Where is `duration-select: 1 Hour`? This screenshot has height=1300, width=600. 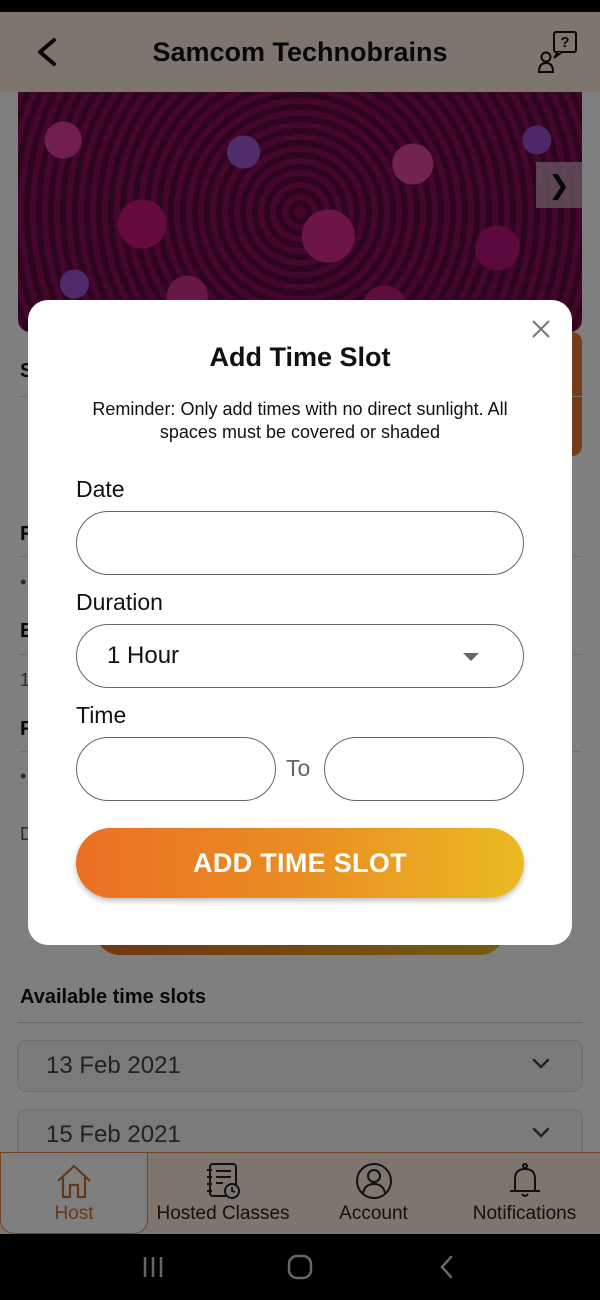 duration-select: 1 Hour is located at coordinates (300, 656).